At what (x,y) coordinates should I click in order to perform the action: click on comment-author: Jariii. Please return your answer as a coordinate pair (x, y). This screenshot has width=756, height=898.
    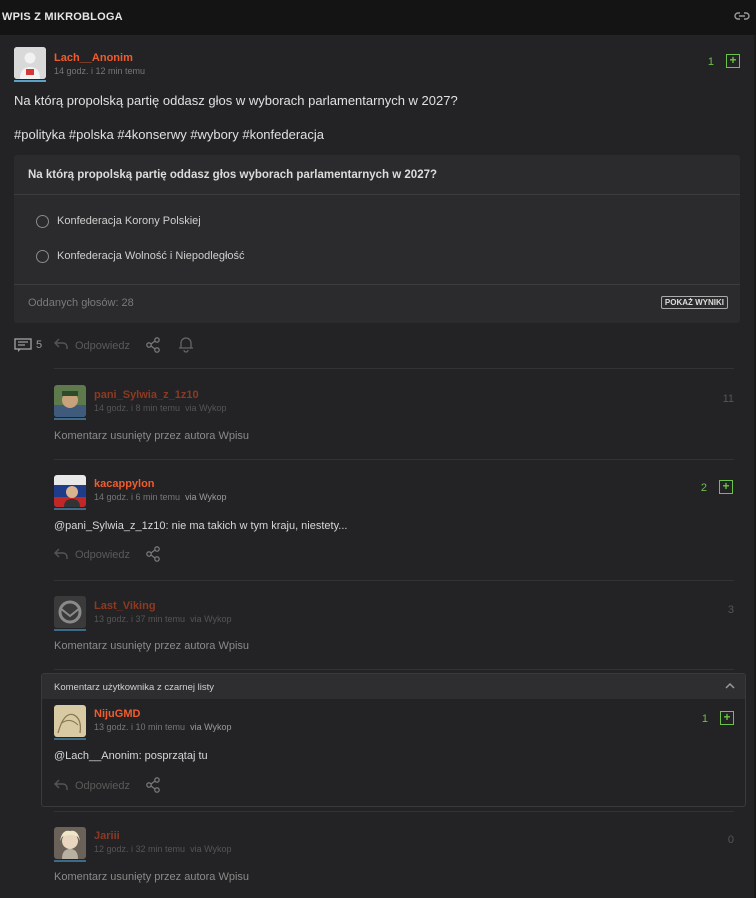
    Looking at the image, I should click on (107, 836).